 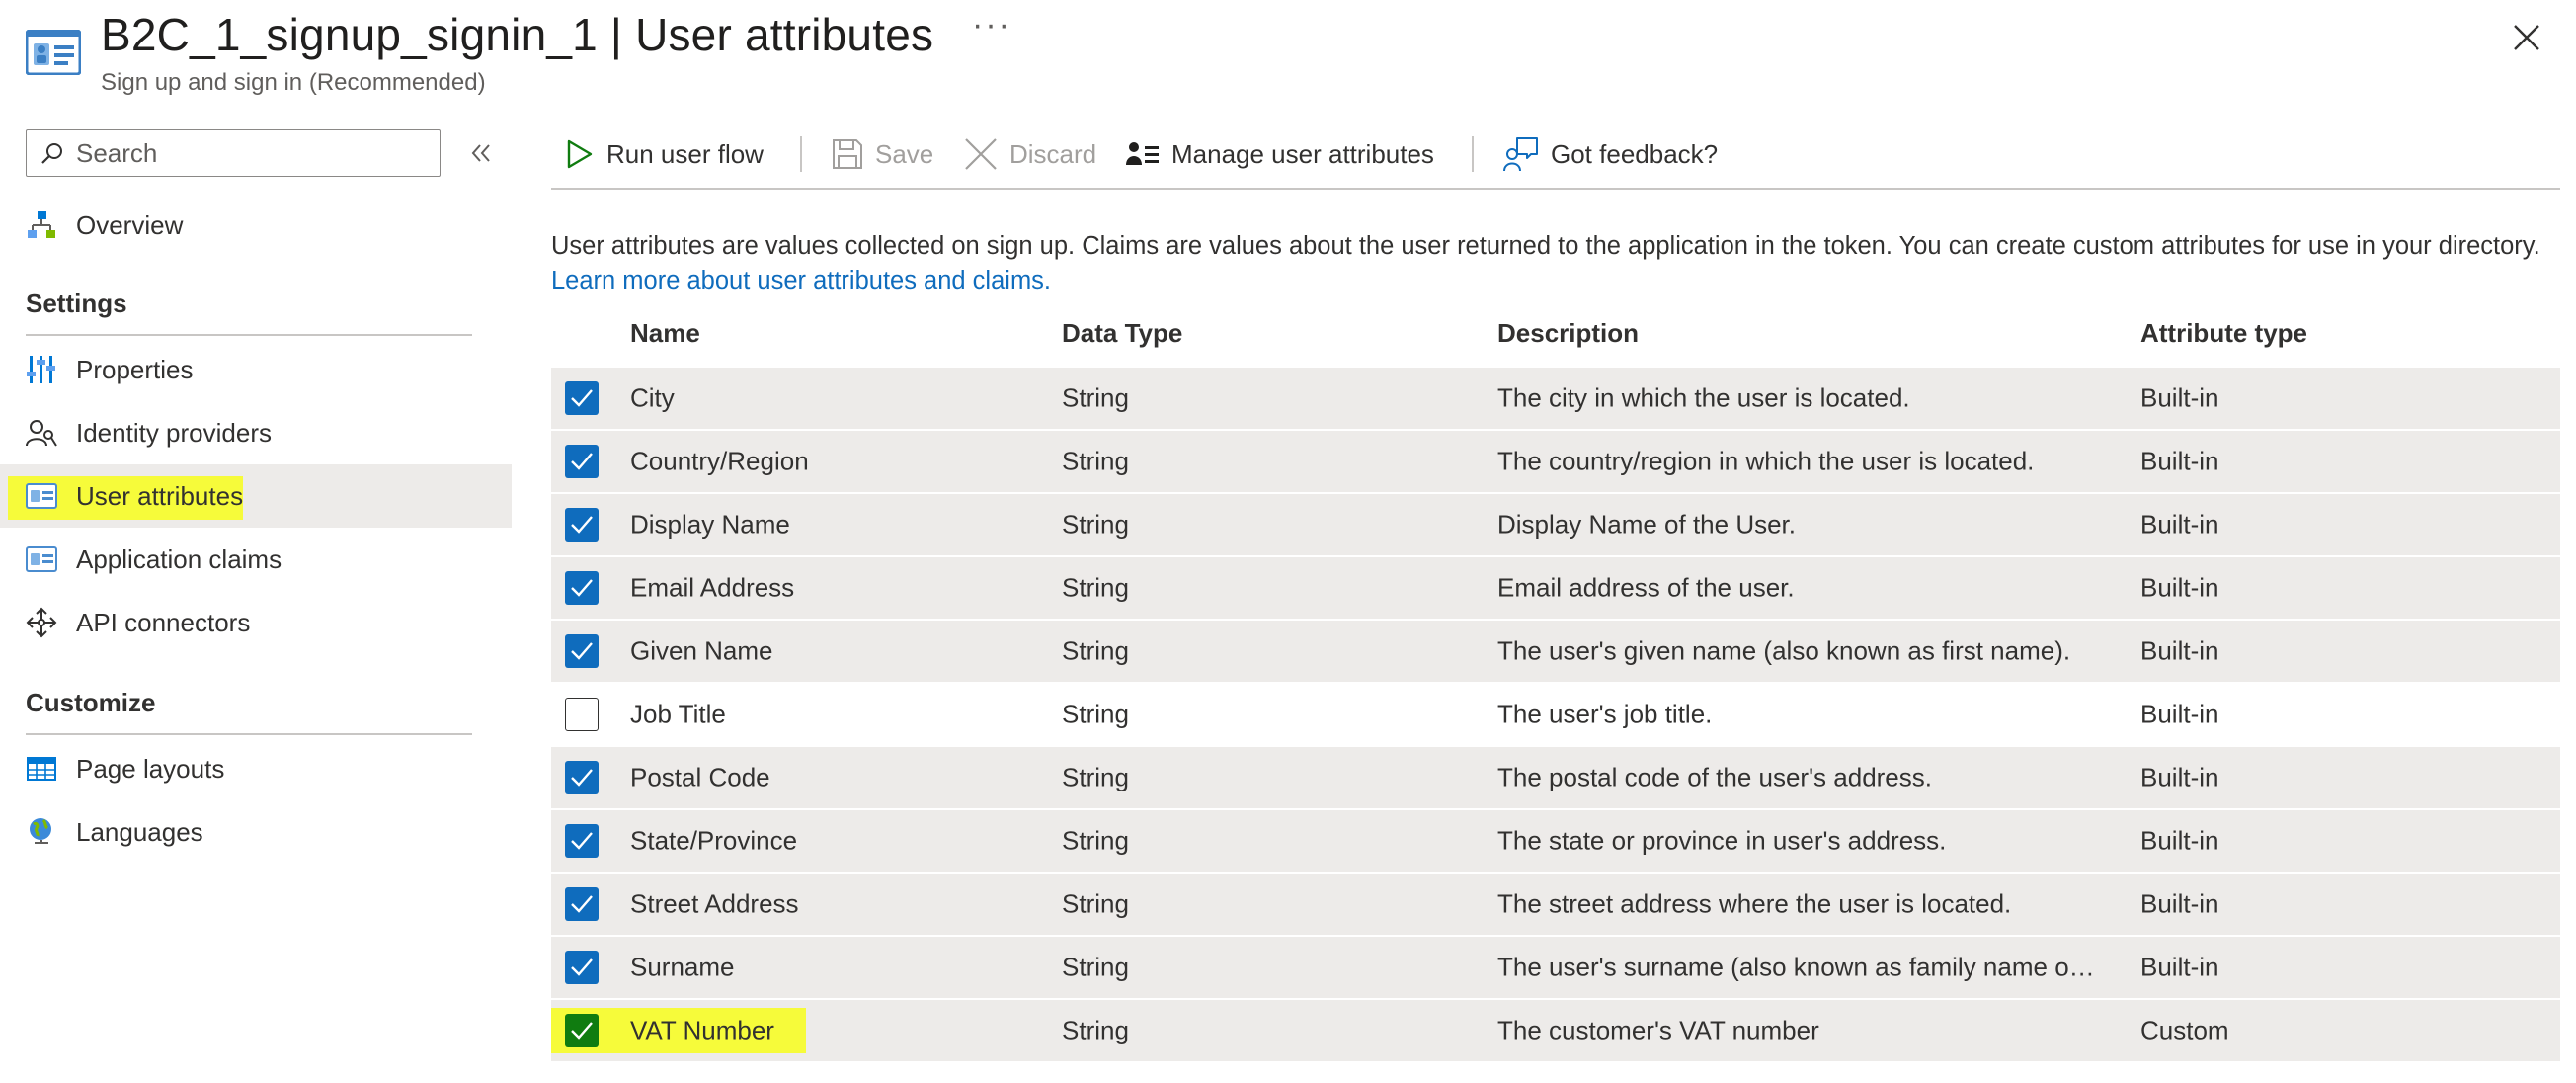 I want to click on attribute-description: Email address of the user., so click(x=1646, y=587).